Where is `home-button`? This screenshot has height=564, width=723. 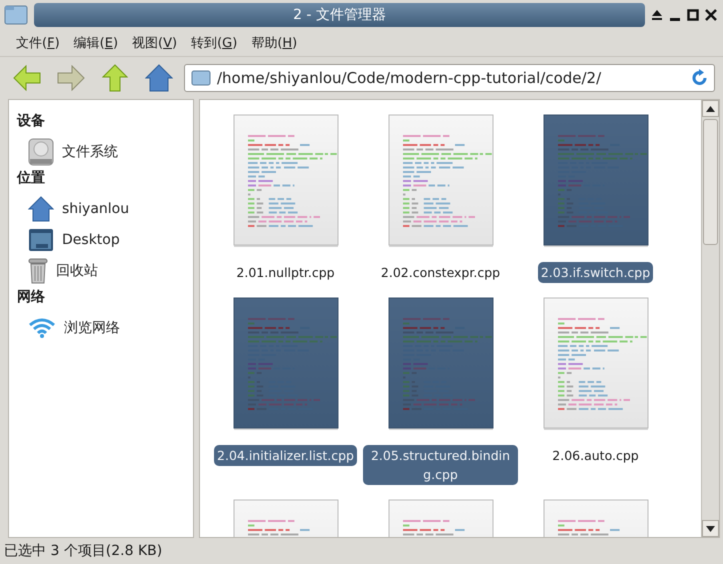 home-button is located at coordinates (159, 78).